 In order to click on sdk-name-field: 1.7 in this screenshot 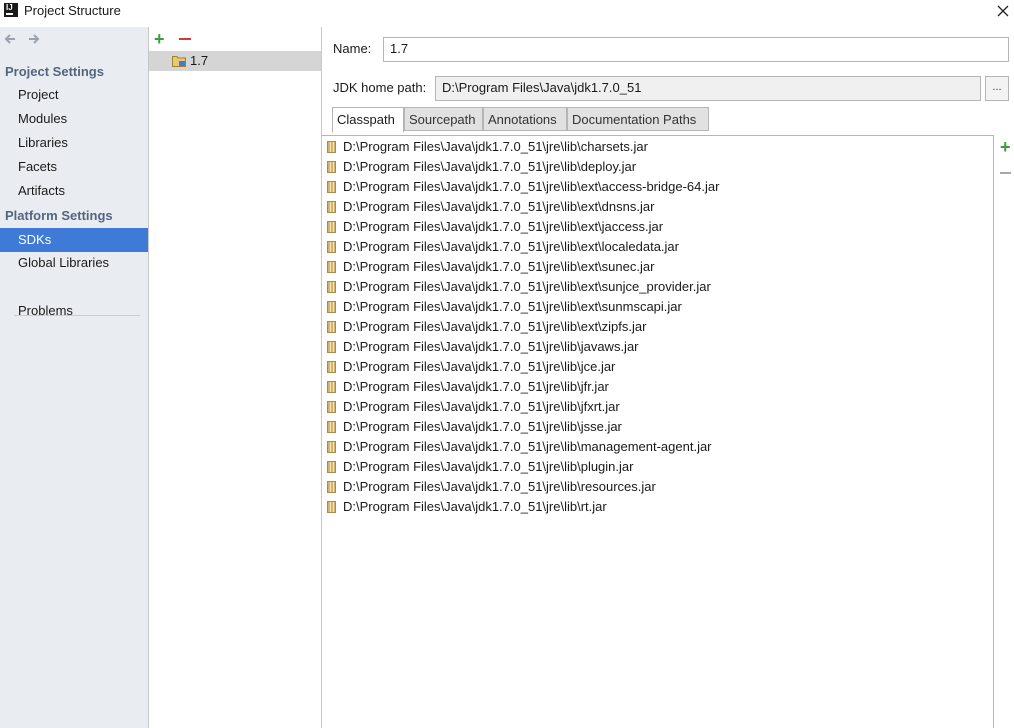, I will do `click(696, 49)`.